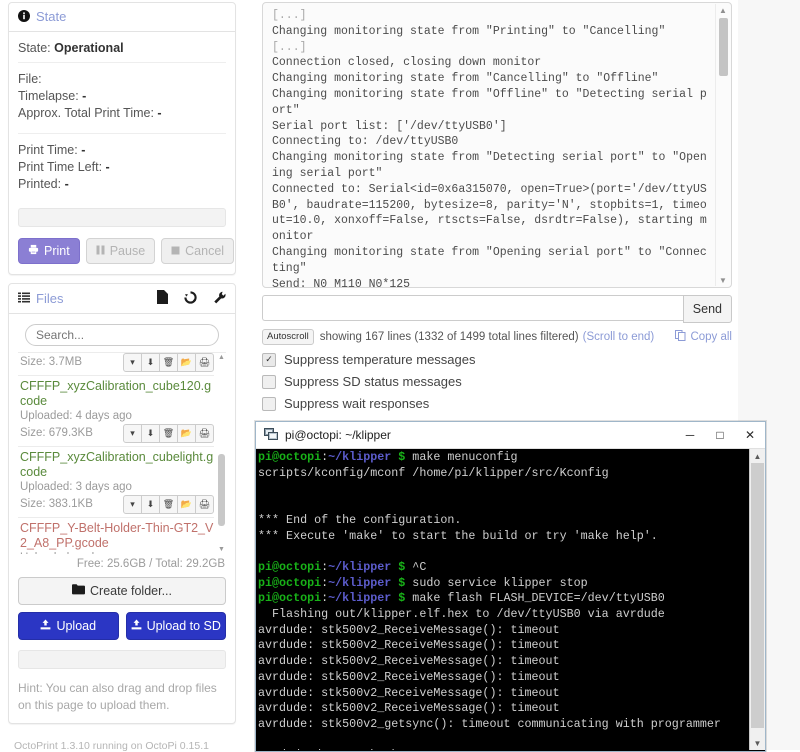 This screenshot has height=752, width=800. I want to click on file-icon, so click(162, 298).